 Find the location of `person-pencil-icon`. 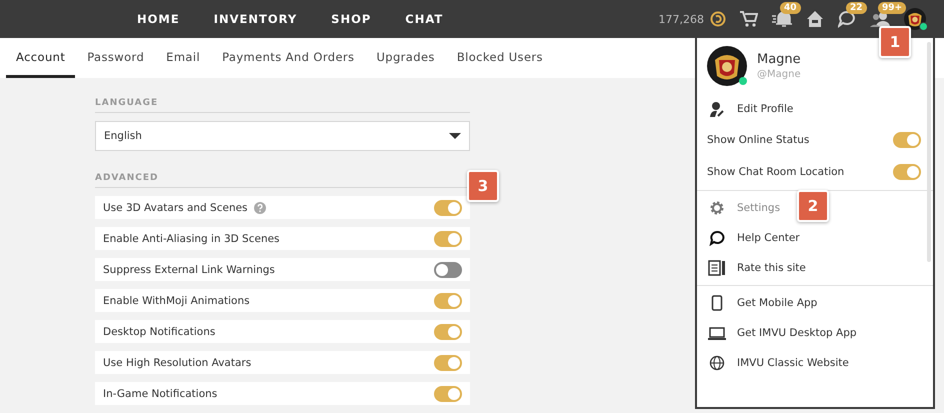

person-pencil-icon is located at coordinates (717, 109).